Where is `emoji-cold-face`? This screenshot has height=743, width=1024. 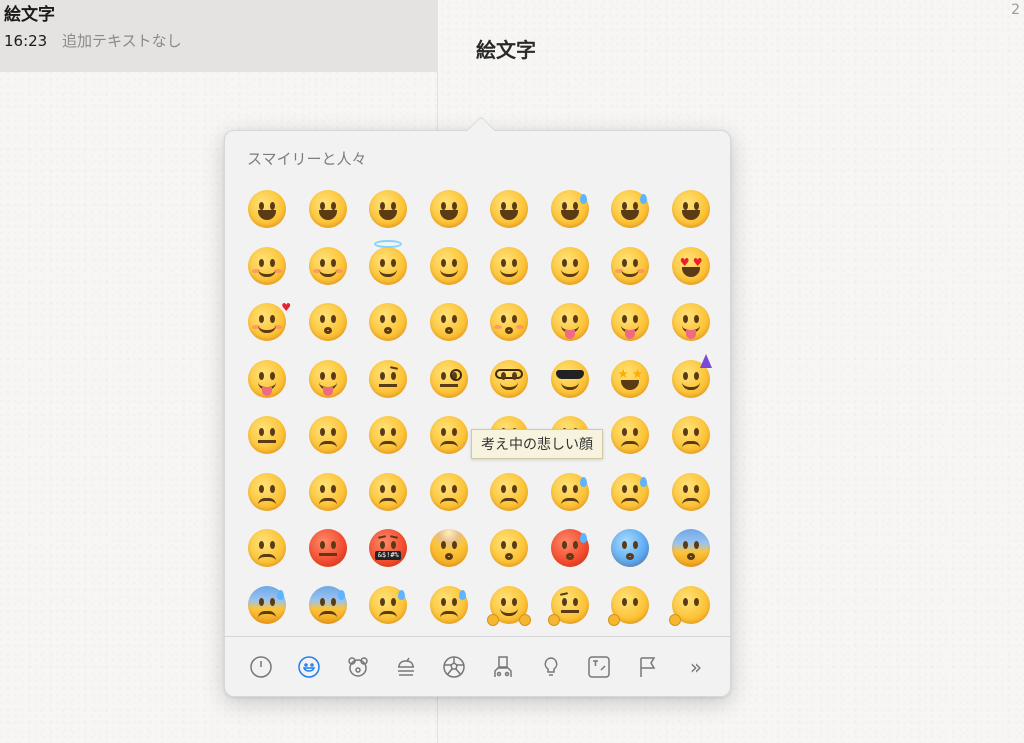
emoji-cold-face is located at coordinates (630, 548).